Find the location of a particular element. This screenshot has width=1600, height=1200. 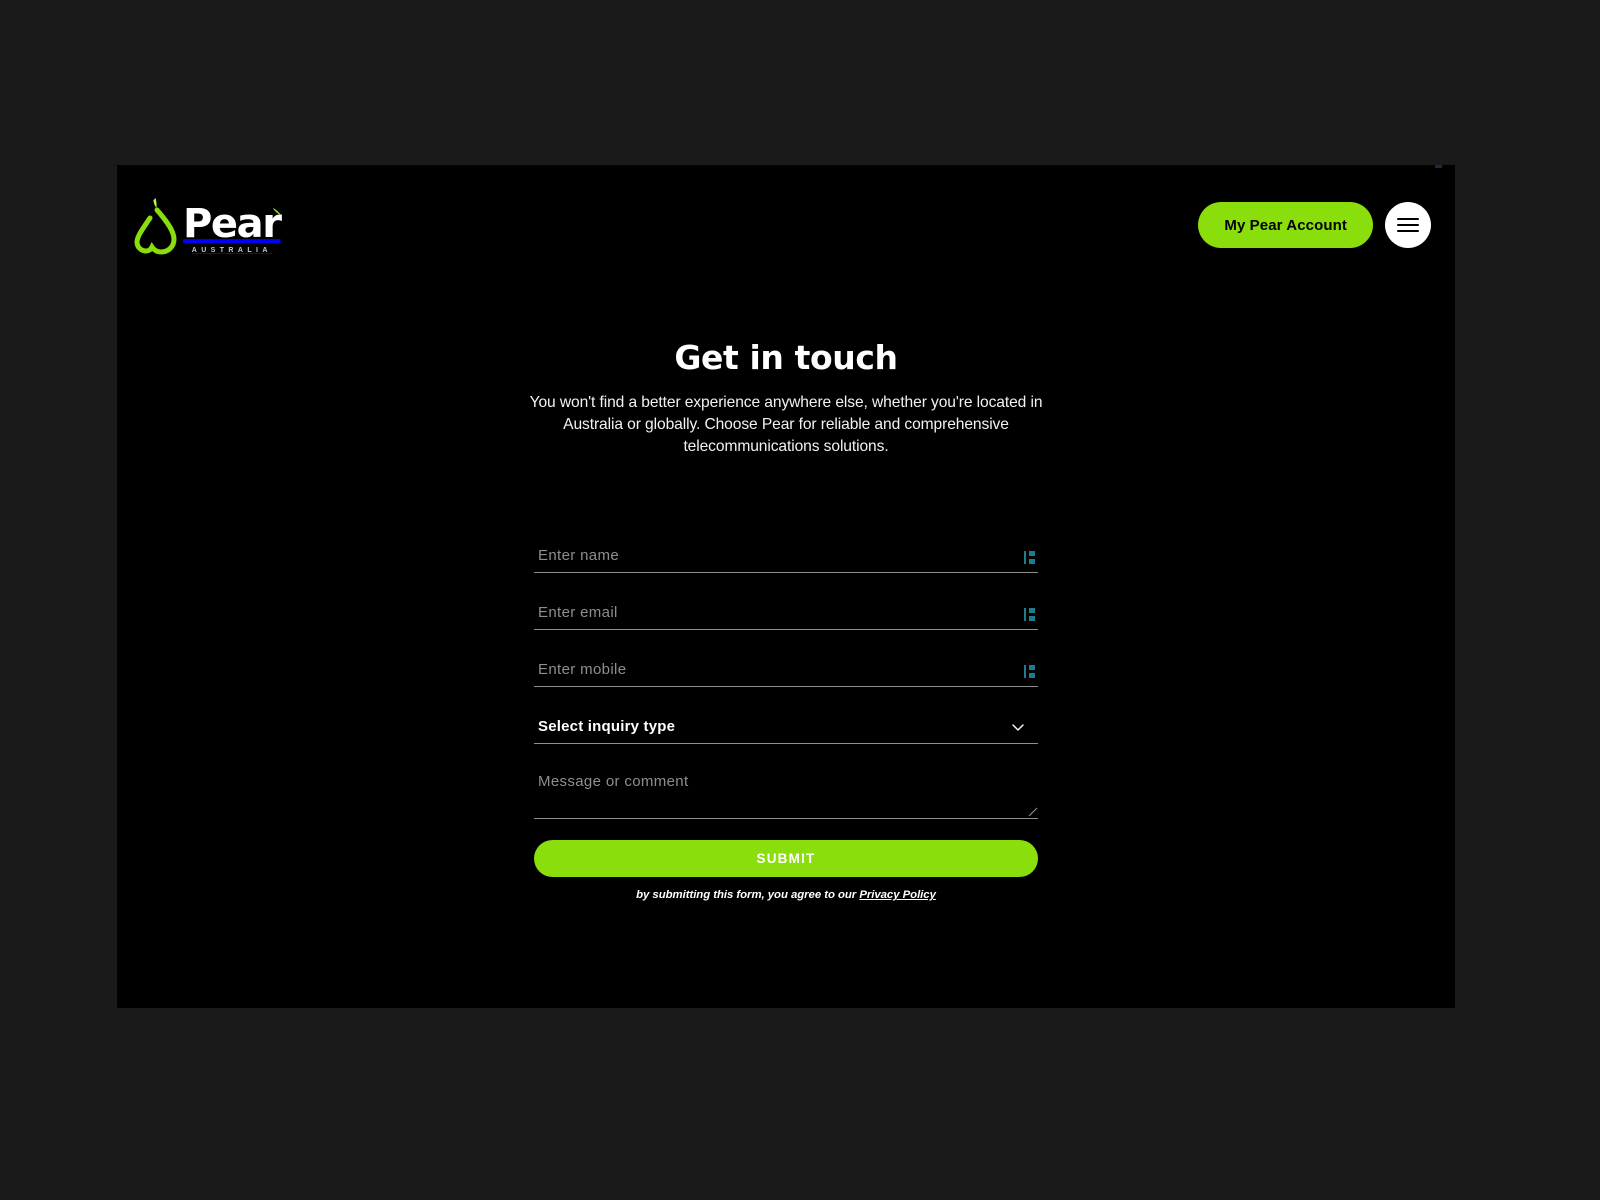

site-header: Pear AUSTRALIA My Pear Account is located at coordinates (786, 225).